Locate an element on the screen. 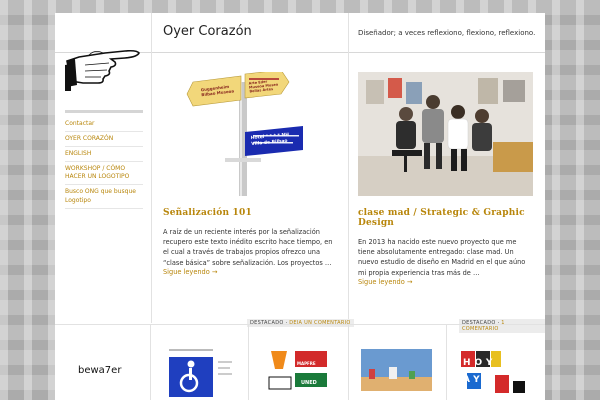 This screenshot has height=400, width=600. thumb-logos is located at coordinates (298, 373).